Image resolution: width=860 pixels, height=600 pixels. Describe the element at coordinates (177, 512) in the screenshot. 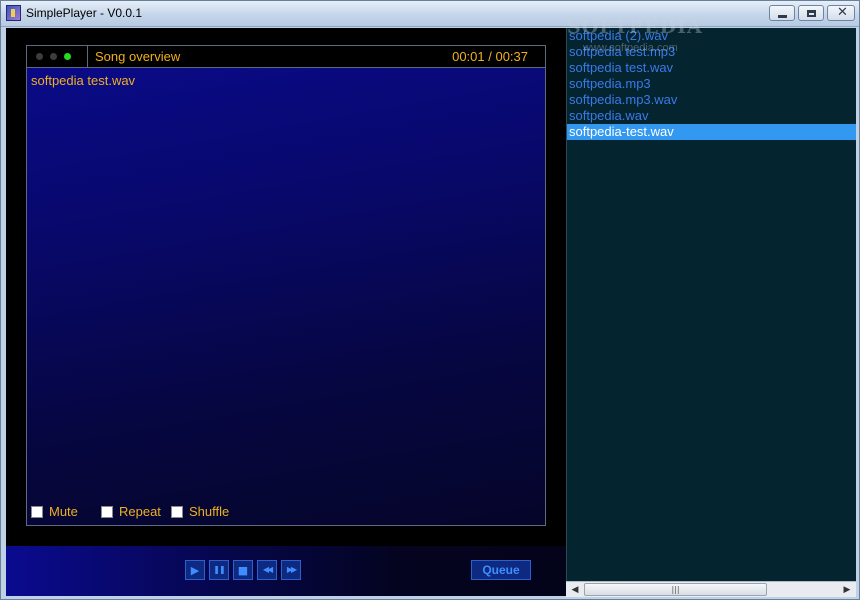

I see `shuffle-checkbox` at that location.